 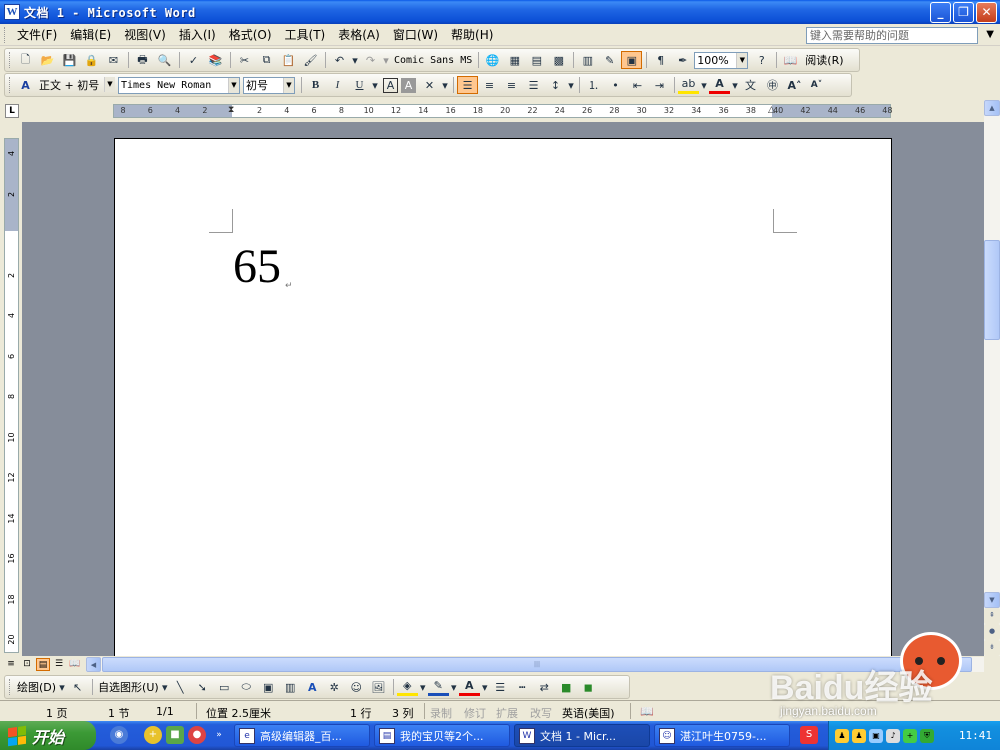 I want to click on spelling-icon: ✓, so click(x=193, y=60).